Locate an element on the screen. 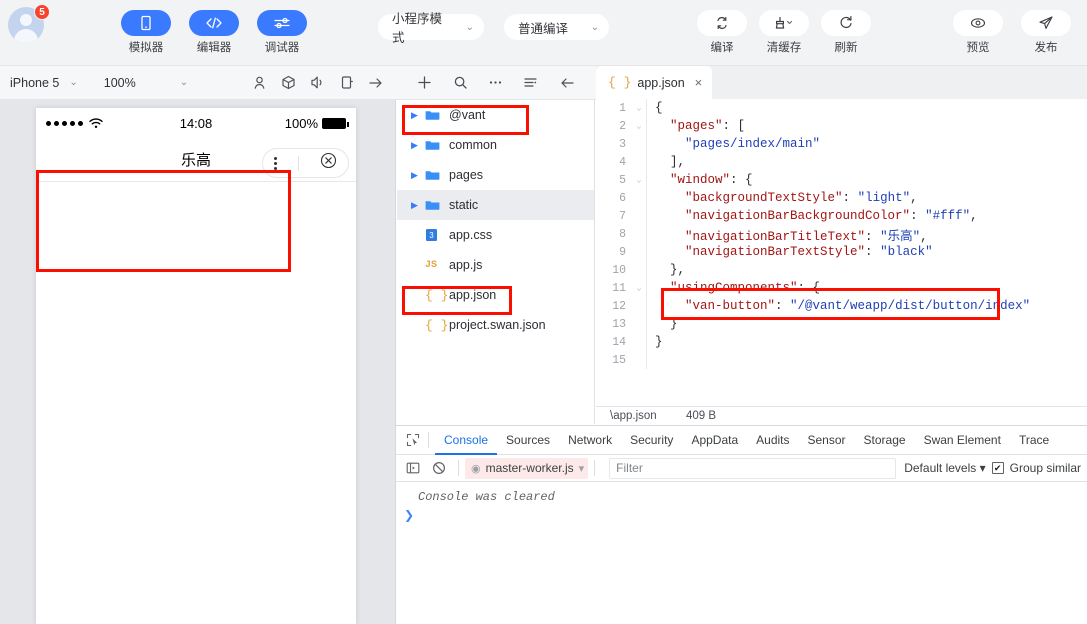 The width and height of the screenshot is (1087, 624). inspect-element-icon is located at coordinates (412, 440).